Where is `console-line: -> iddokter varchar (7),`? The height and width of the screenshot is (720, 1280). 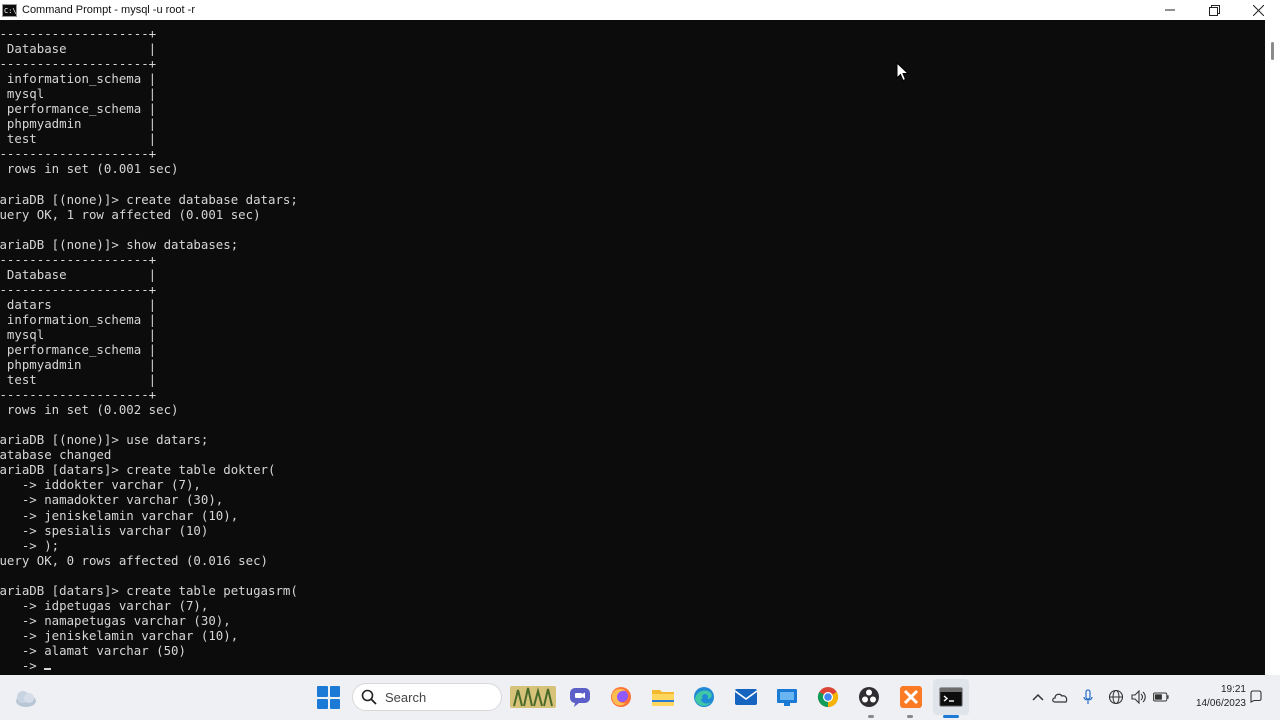 console-line: -> iddokter varchar (7), is located at coordinates (100, 485).